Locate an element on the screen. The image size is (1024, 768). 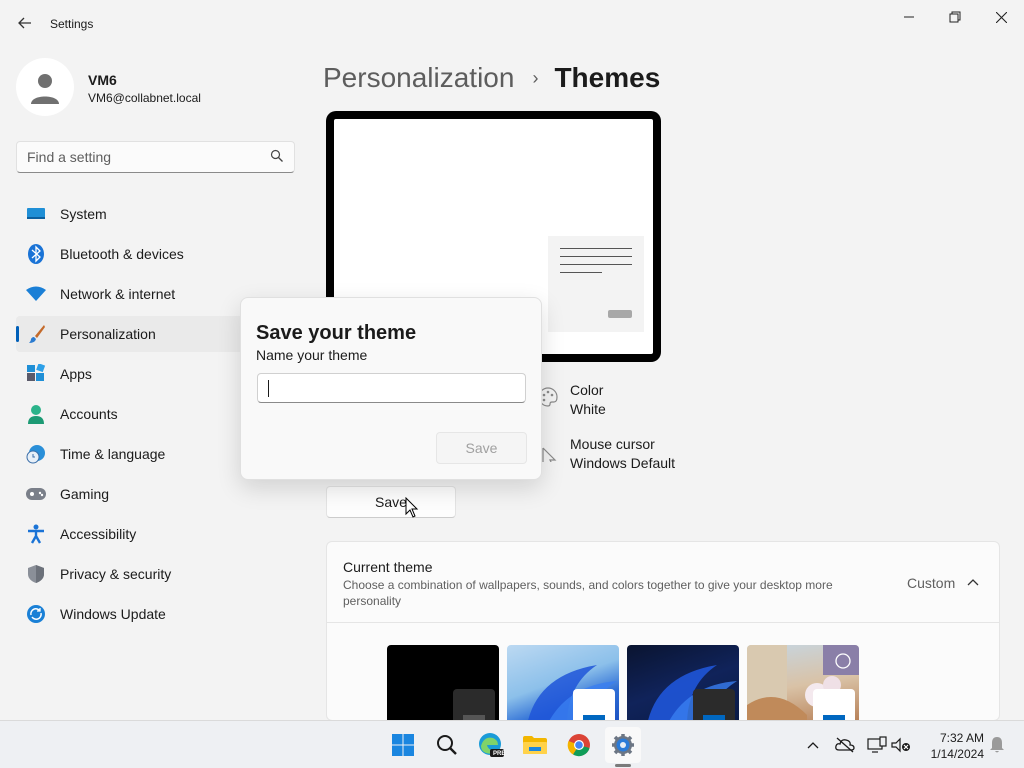
sidebar-item-accessibility: Accessibility is located at coordinates (156, 534).